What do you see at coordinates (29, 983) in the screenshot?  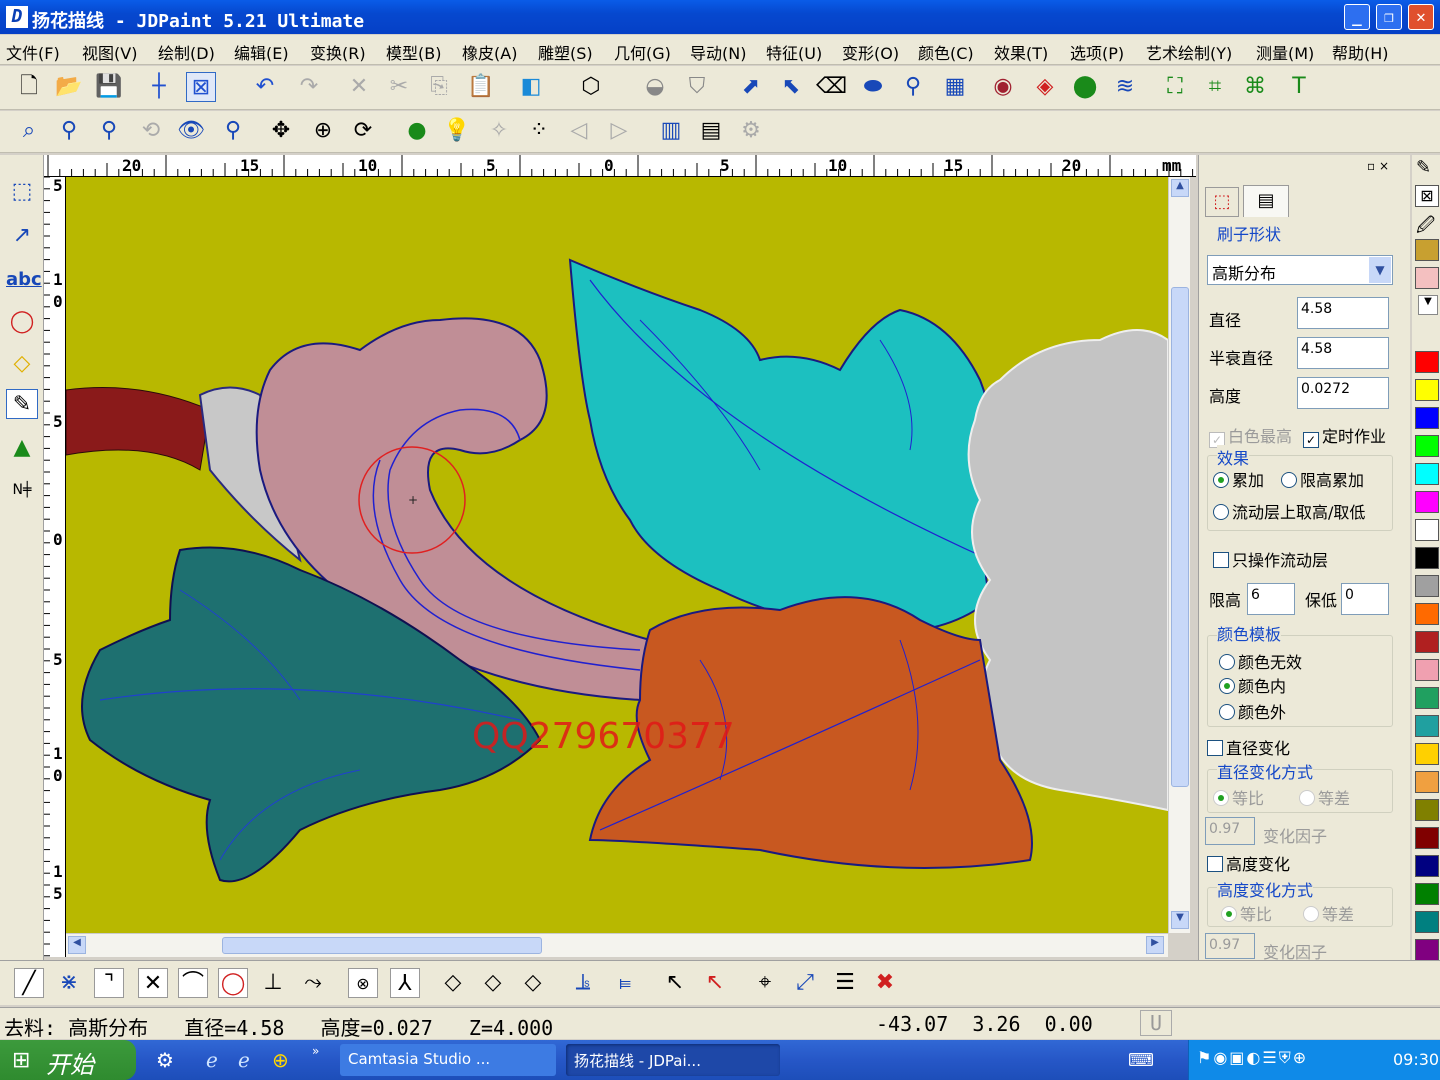 I see `snap-line-icon: ╱` at bounding box center [29, 983].